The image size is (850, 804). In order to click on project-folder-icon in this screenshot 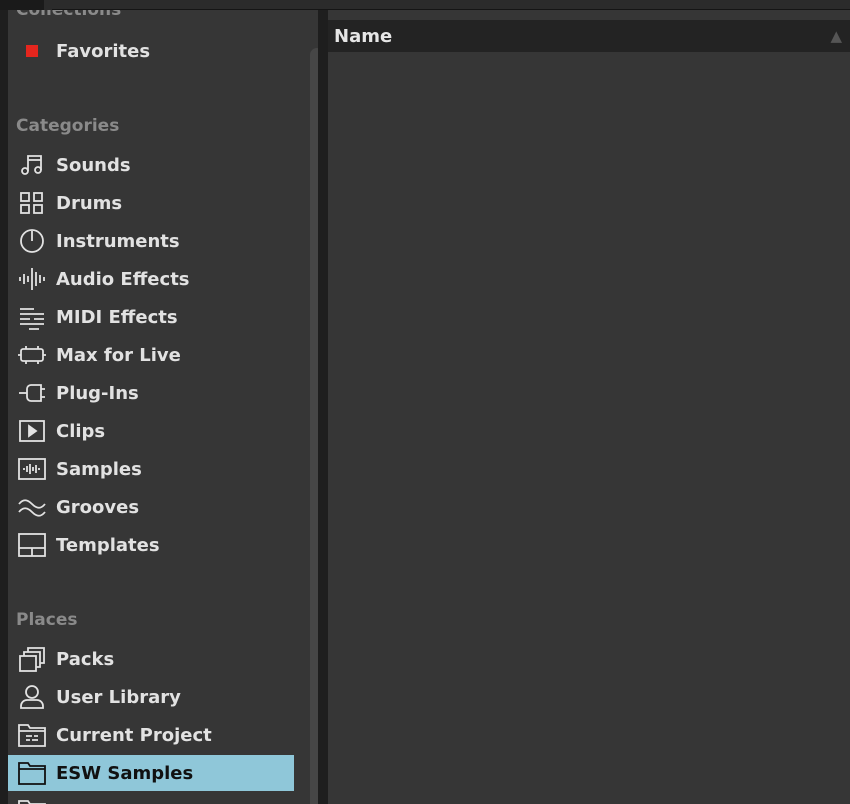, I will do `click(32, 735)`.